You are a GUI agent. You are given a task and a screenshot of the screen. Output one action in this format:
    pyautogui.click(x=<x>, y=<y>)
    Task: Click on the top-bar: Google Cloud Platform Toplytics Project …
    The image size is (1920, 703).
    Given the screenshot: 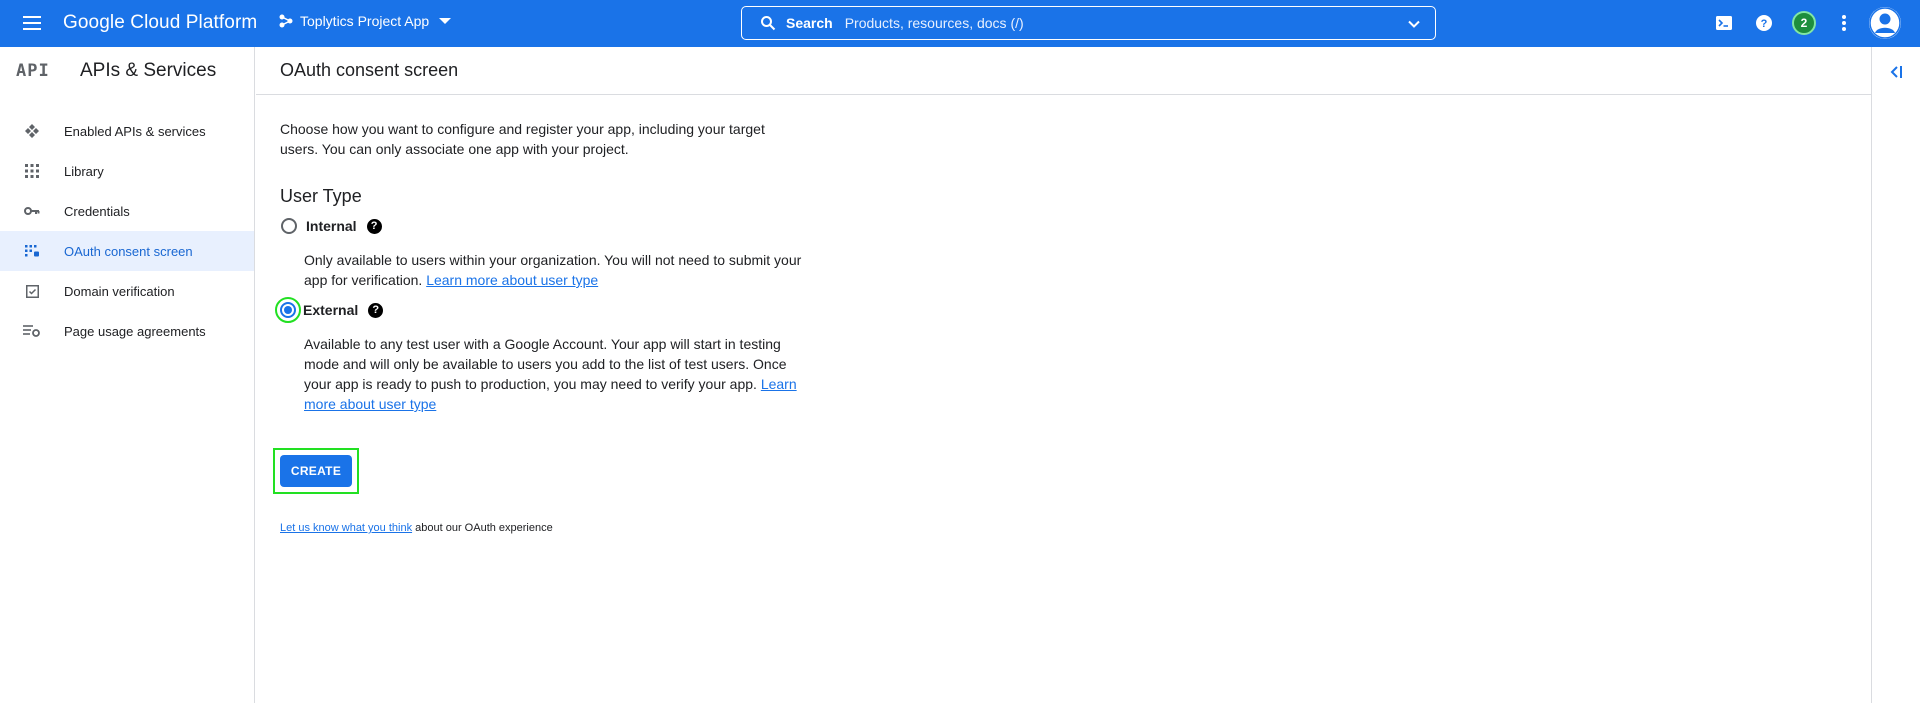 What is the action you would take?
    pyautogui.click(x=960, y=23)
    